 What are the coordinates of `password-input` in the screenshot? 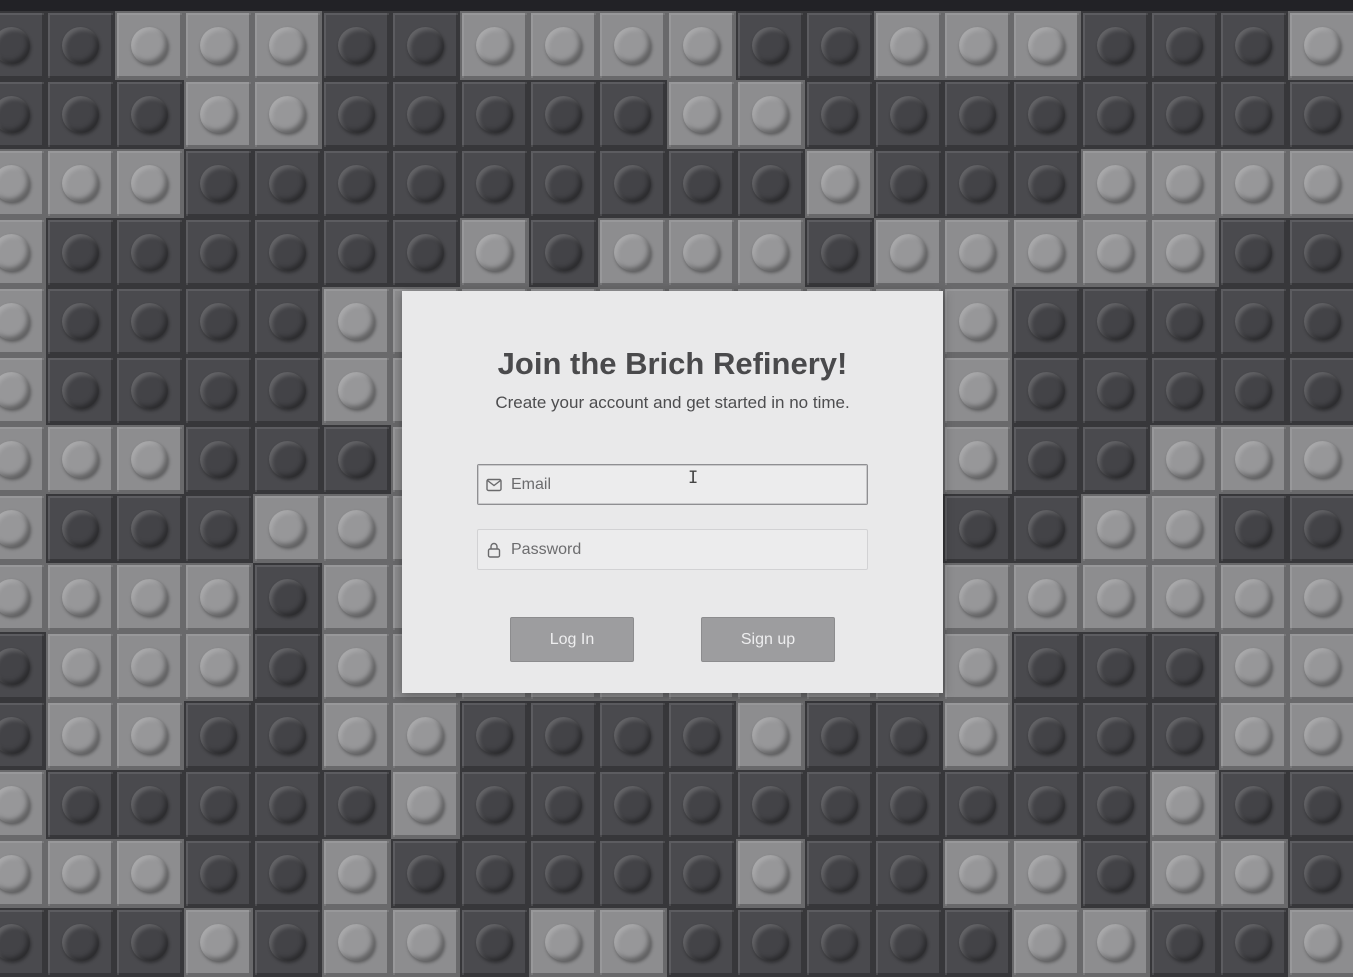 It's located at (681, 549).